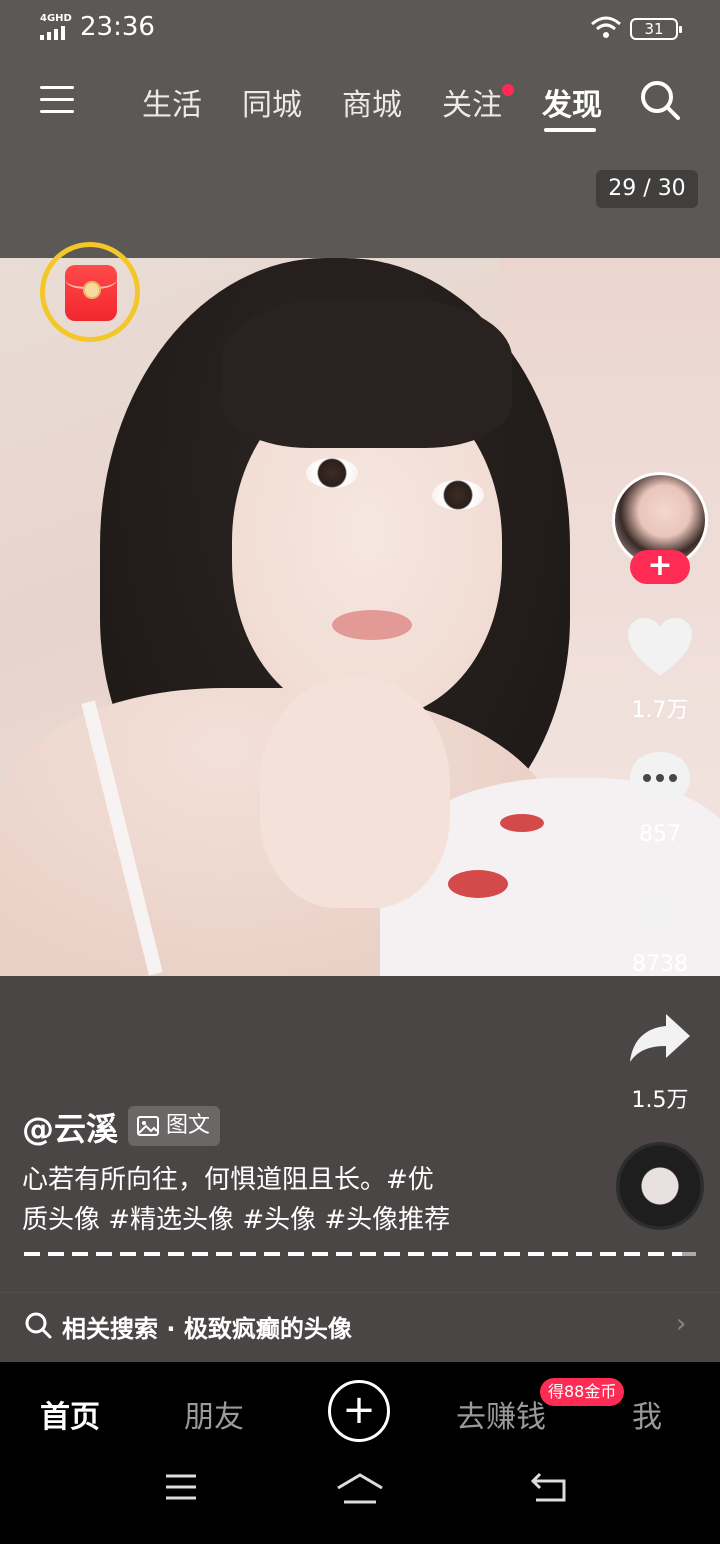 Image resolution: width=720 pixels, height=1544 pixels. Describe the element at coordinates (214, 1414) in the screenshot. I see `nav-friends: 朋友` at that location.